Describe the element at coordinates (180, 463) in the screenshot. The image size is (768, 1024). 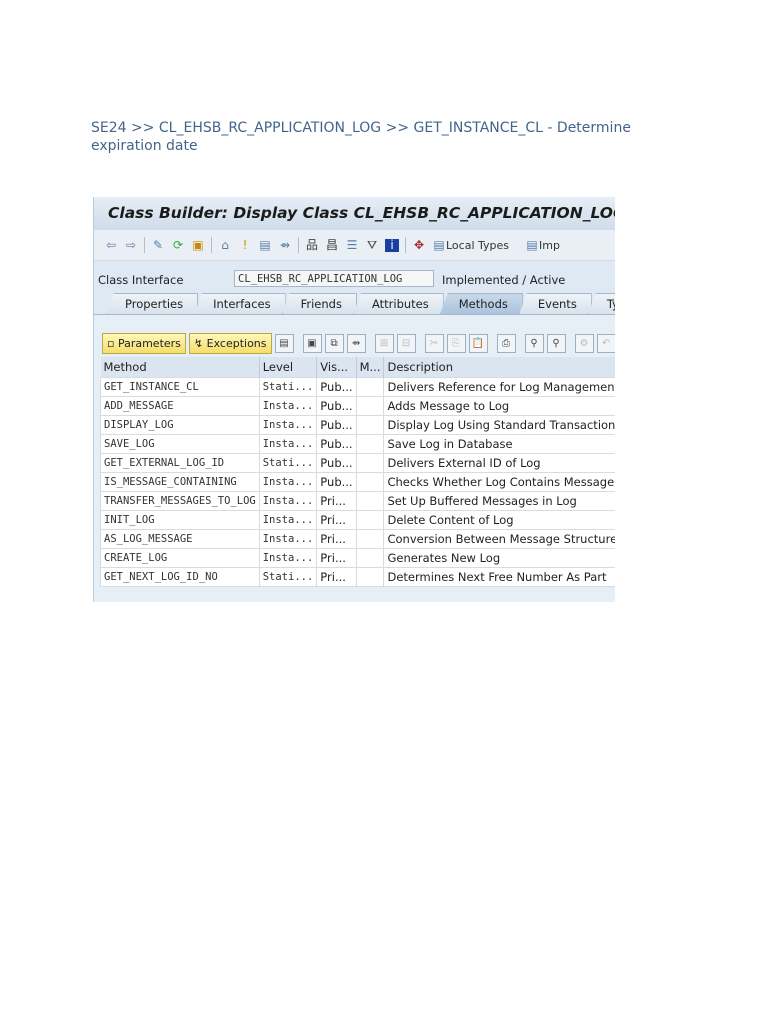
I see `cell-method: GET_EXTERNAL_LOG_ID` at that location.